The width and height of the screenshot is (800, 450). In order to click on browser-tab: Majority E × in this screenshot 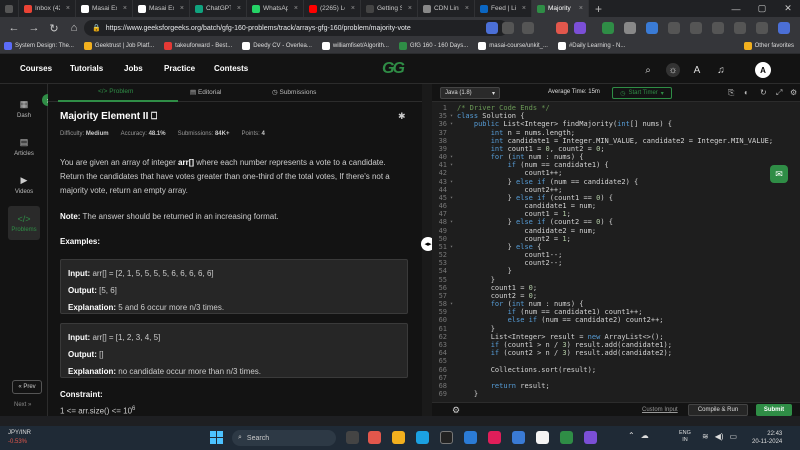, I will do `click(560, 8)`.